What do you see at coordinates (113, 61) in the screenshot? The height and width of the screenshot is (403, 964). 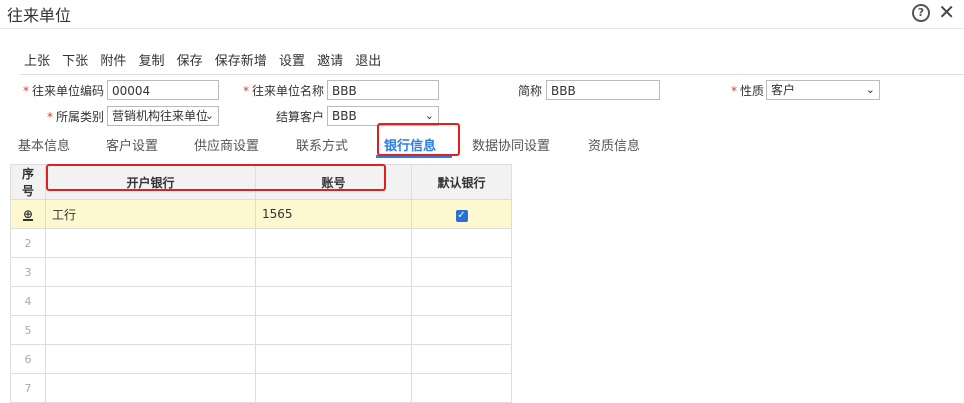 I see `attachment-button: 附件` at bounding box center [113, 61].